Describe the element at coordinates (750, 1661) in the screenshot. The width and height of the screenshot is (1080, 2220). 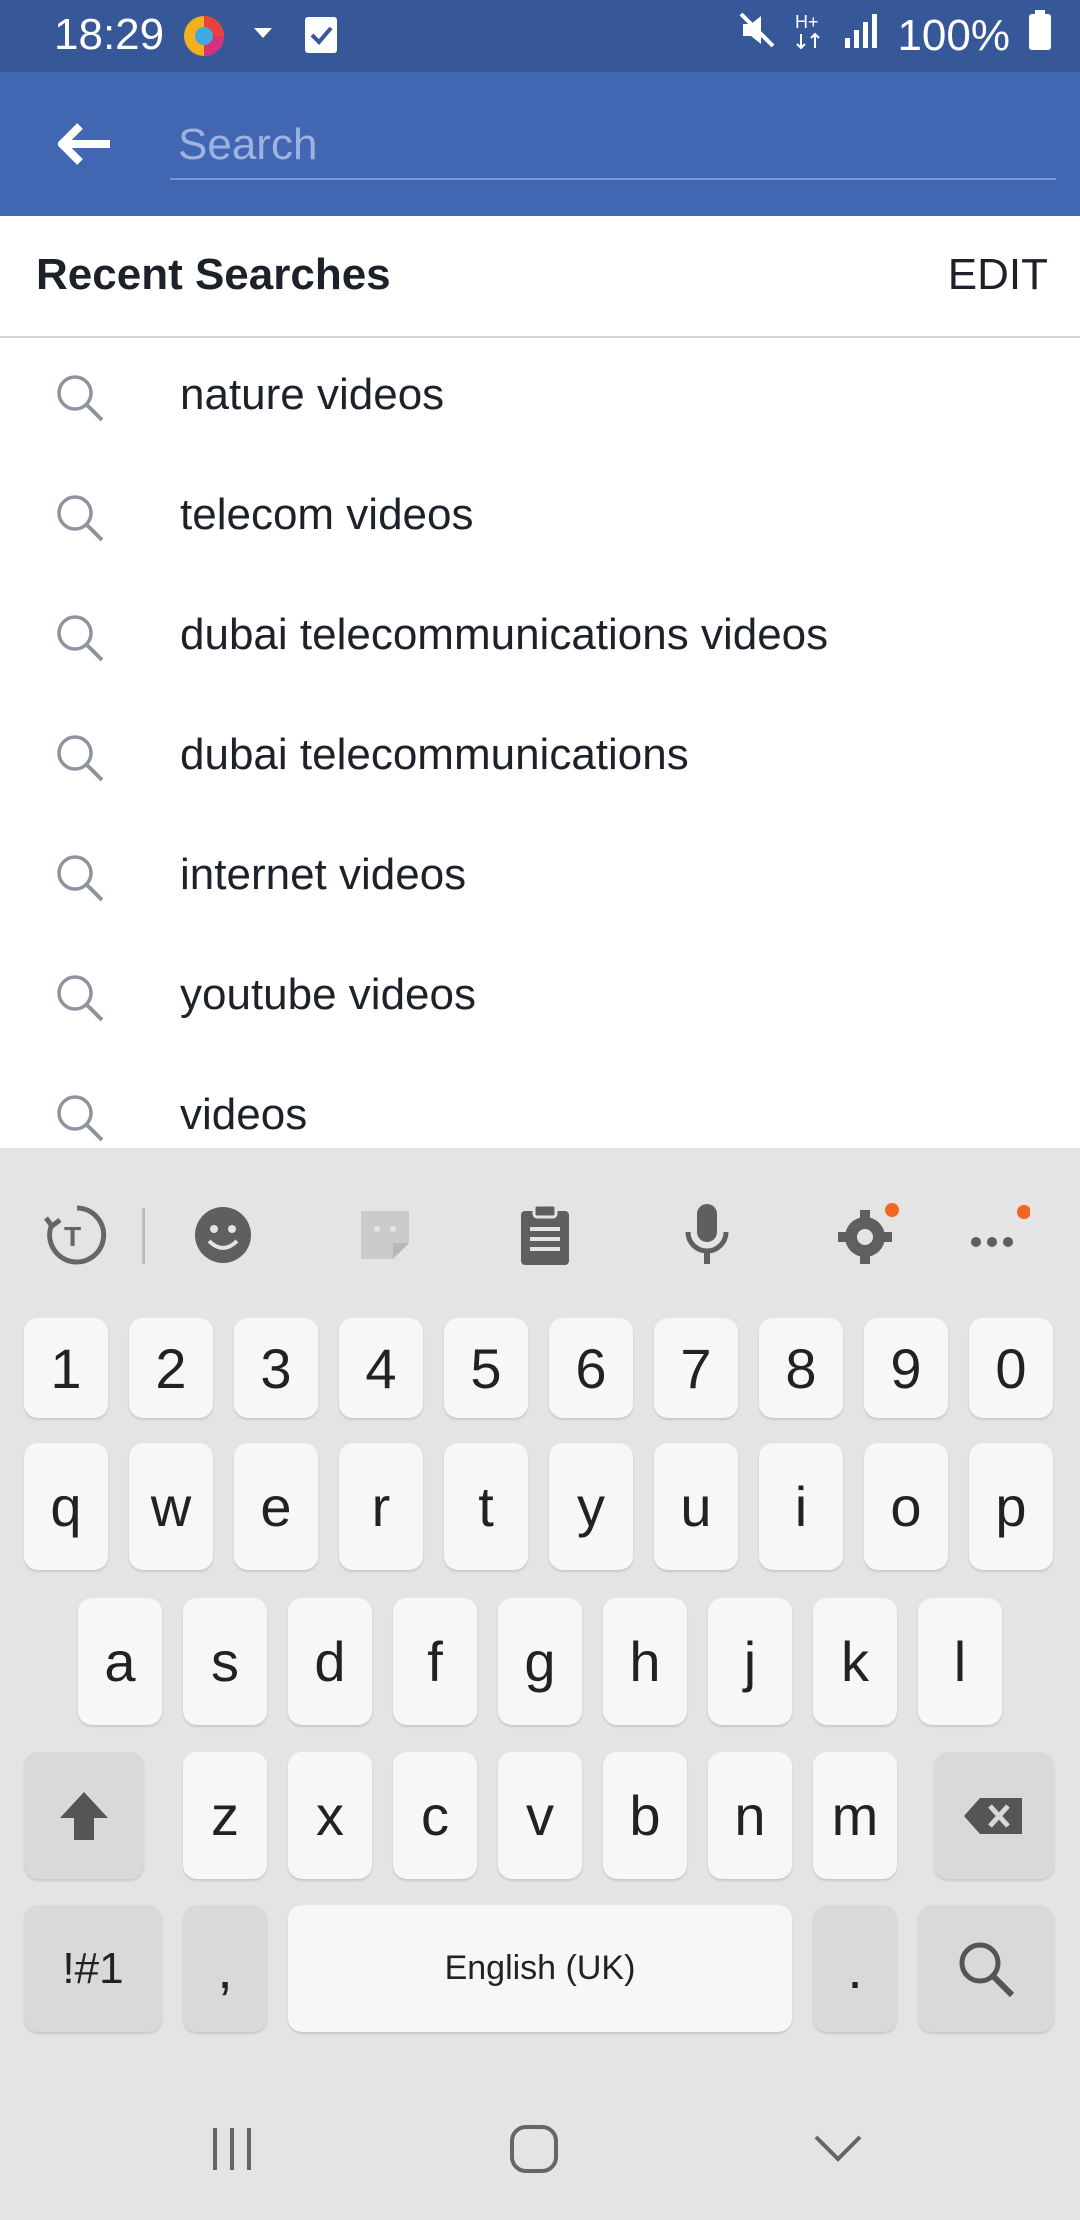
I see `key-j: j` at that location.